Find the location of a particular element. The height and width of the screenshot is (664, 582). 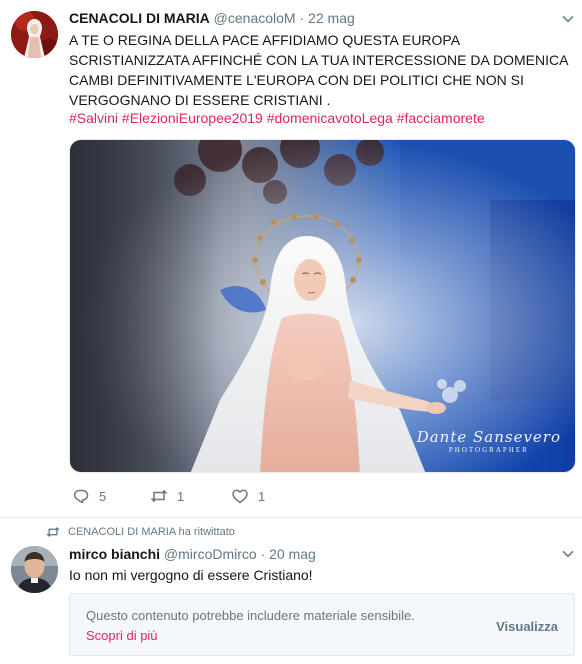

learn-more-link: Scopri di più is located at coordinates (122, 635).